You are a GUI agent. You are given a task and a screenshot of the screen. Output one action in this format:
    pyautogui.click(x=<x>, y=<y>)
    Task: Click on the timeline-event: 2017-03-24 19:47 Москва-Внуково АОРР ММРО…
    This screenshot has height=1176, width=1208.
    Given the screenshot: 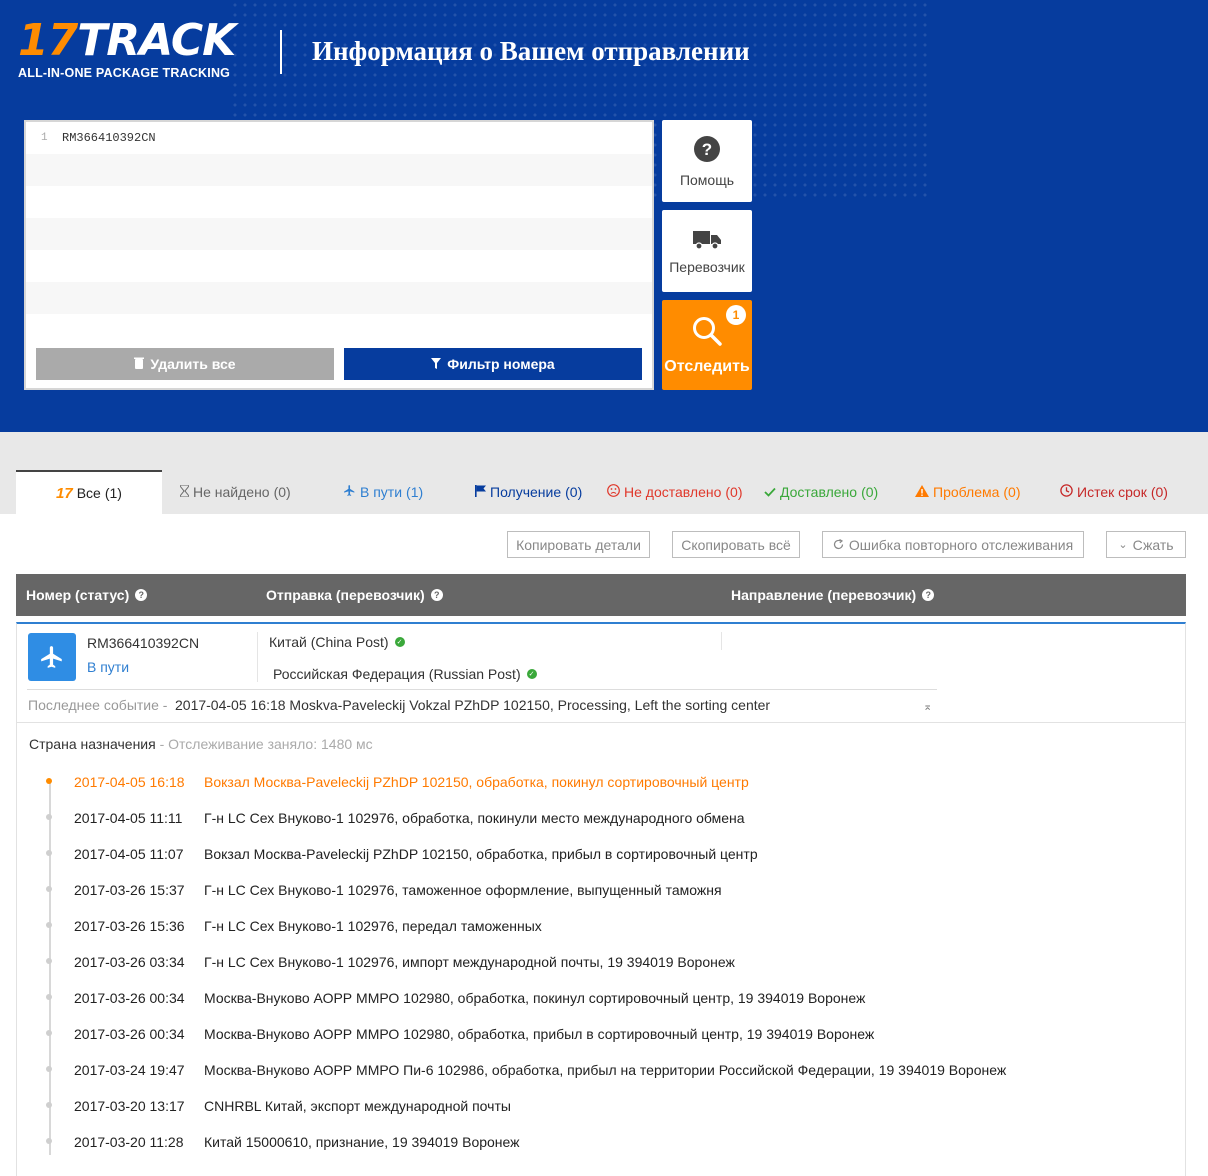 What is the action you would take?
    pyautogui.click(x=597, y=1072)
    